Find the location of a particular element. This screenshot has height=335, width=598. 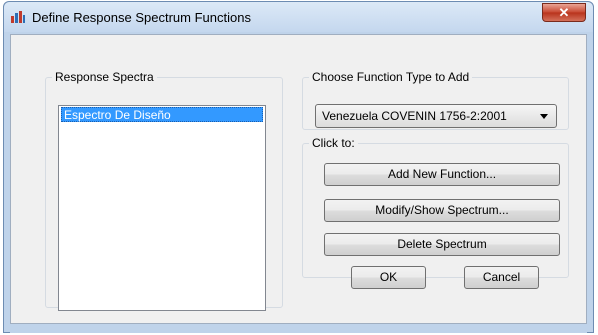

cancel-button: Cancel is located at coordinates (501, 277).